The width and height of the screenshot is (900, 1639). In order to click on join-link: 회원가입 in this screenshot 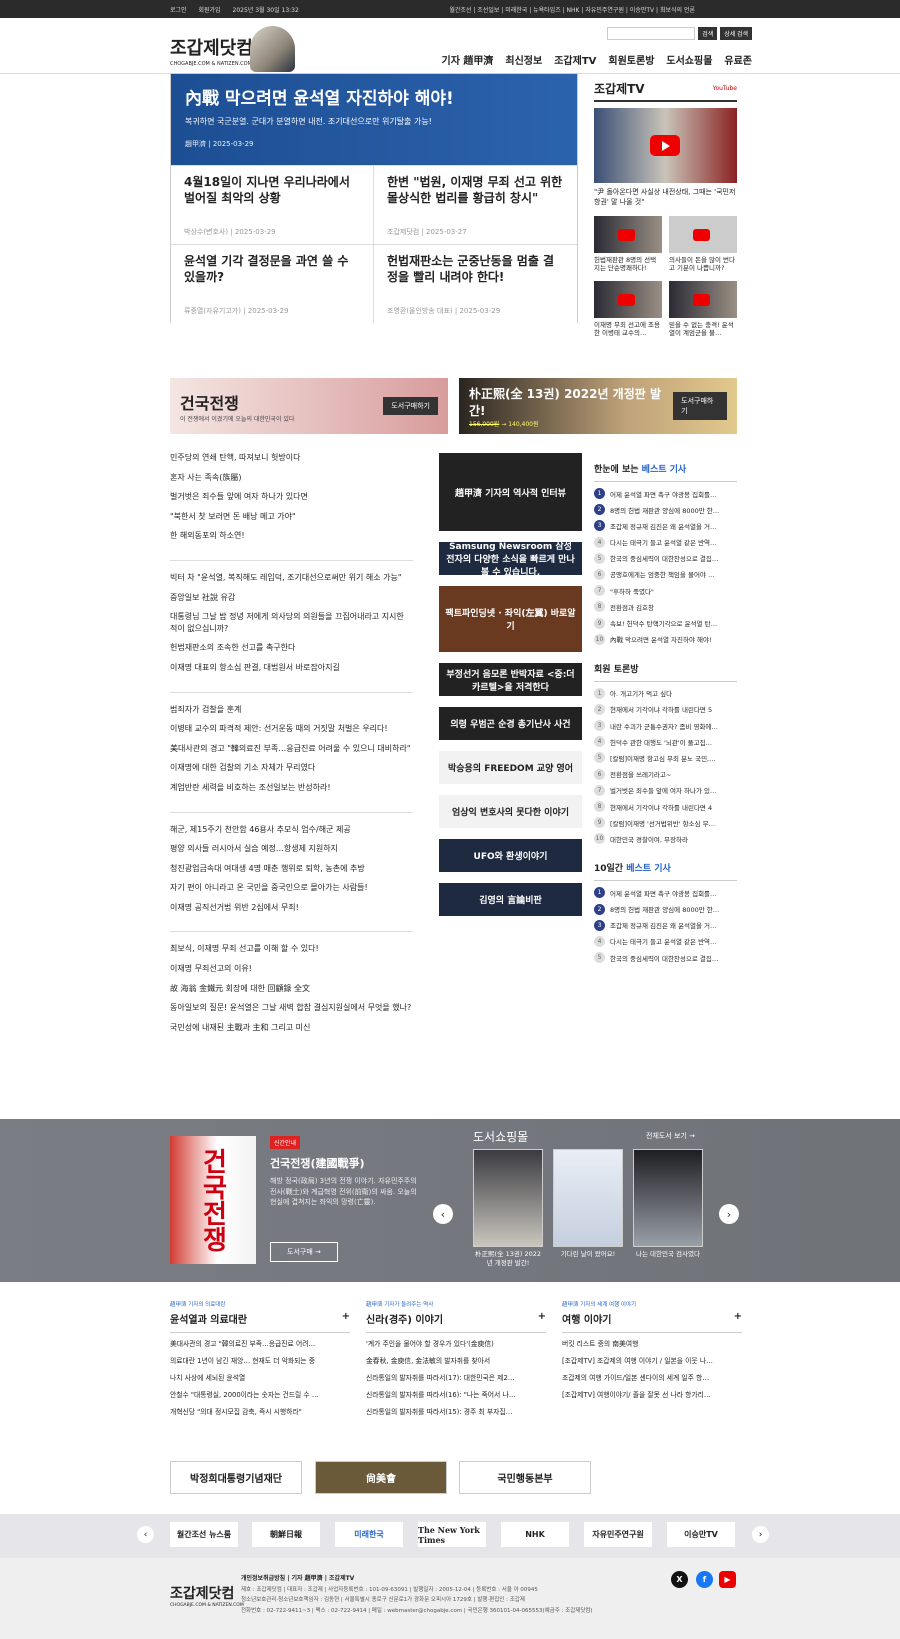, I will do `click(209, 10)`.